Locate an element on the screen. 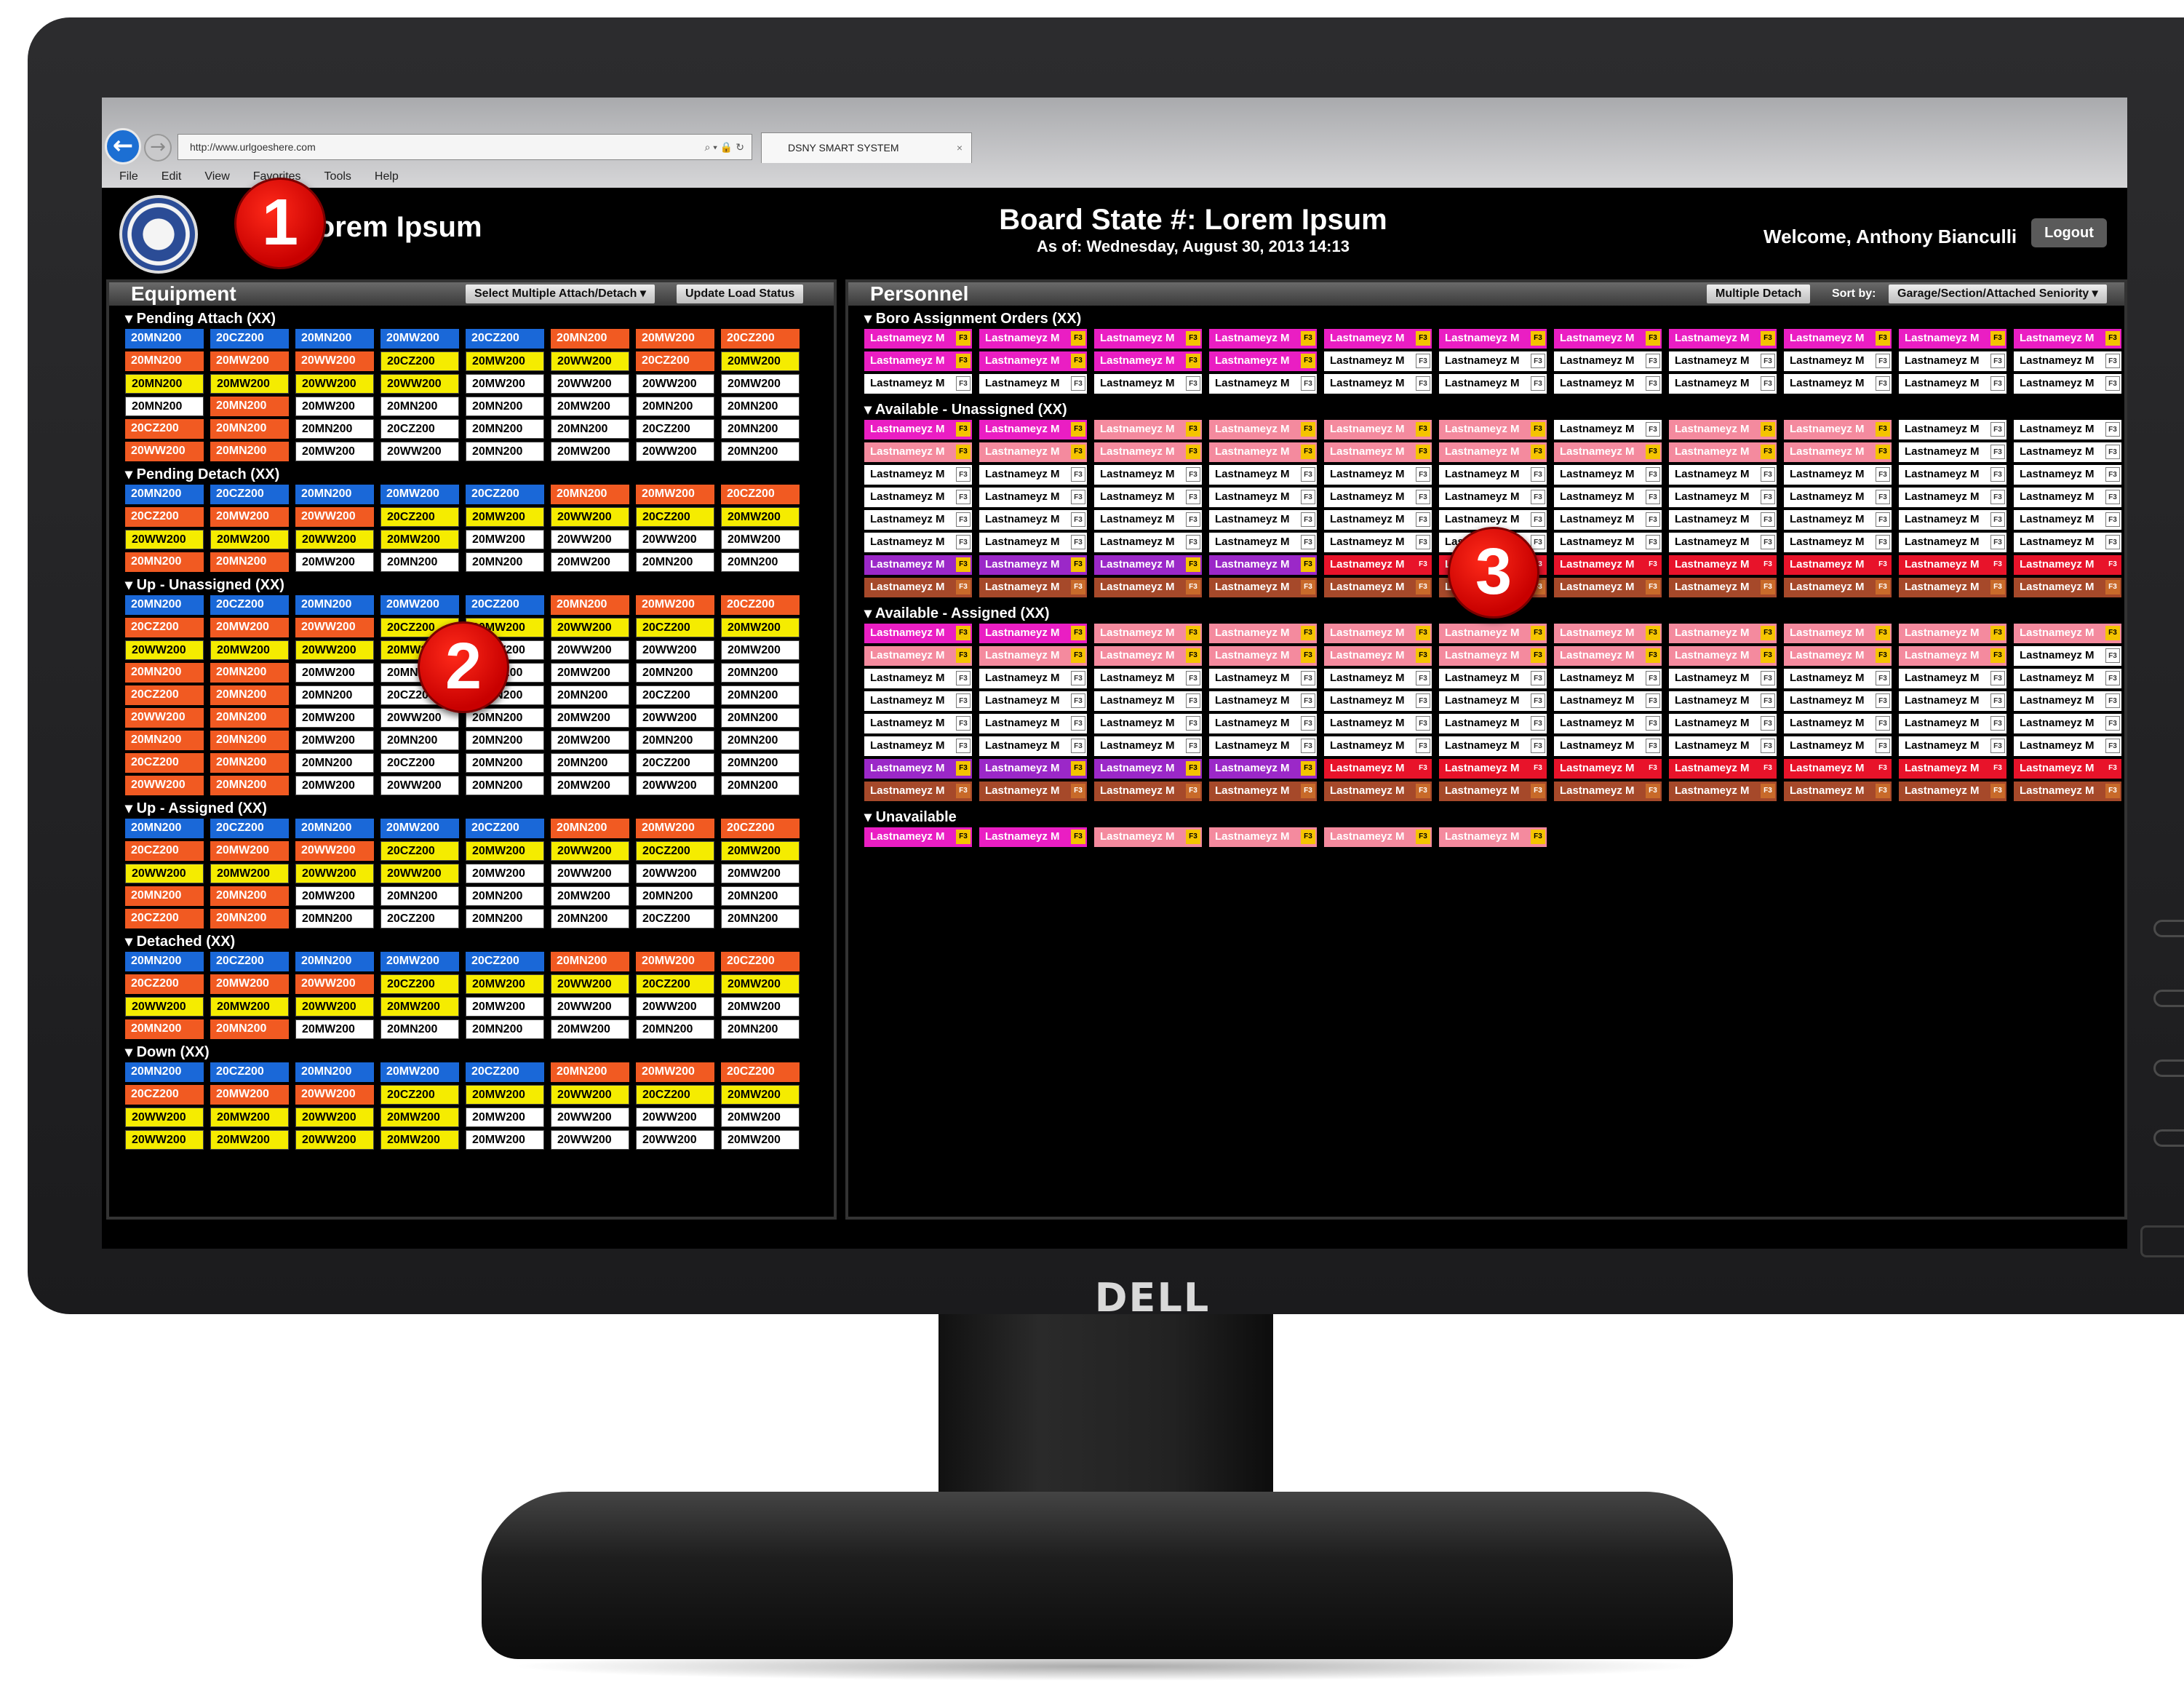  multiple-detach-button: Multiple Detach is located at coordinates (1759, 294).